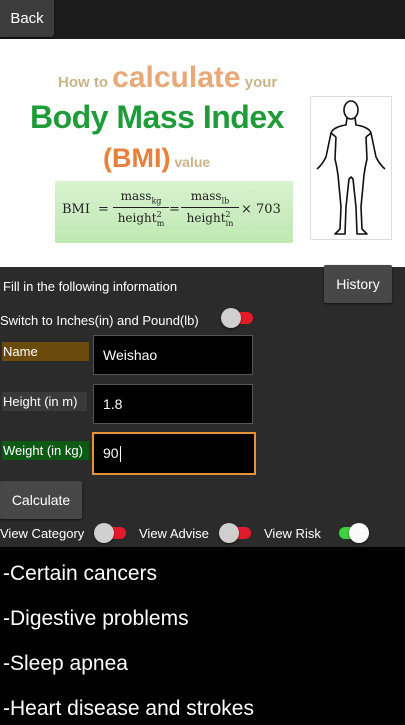 This screenshot has height=725, width=405. Describe the element at coordinates (202, 19) in the screenshot. I see `top-bar: Back` at that location.